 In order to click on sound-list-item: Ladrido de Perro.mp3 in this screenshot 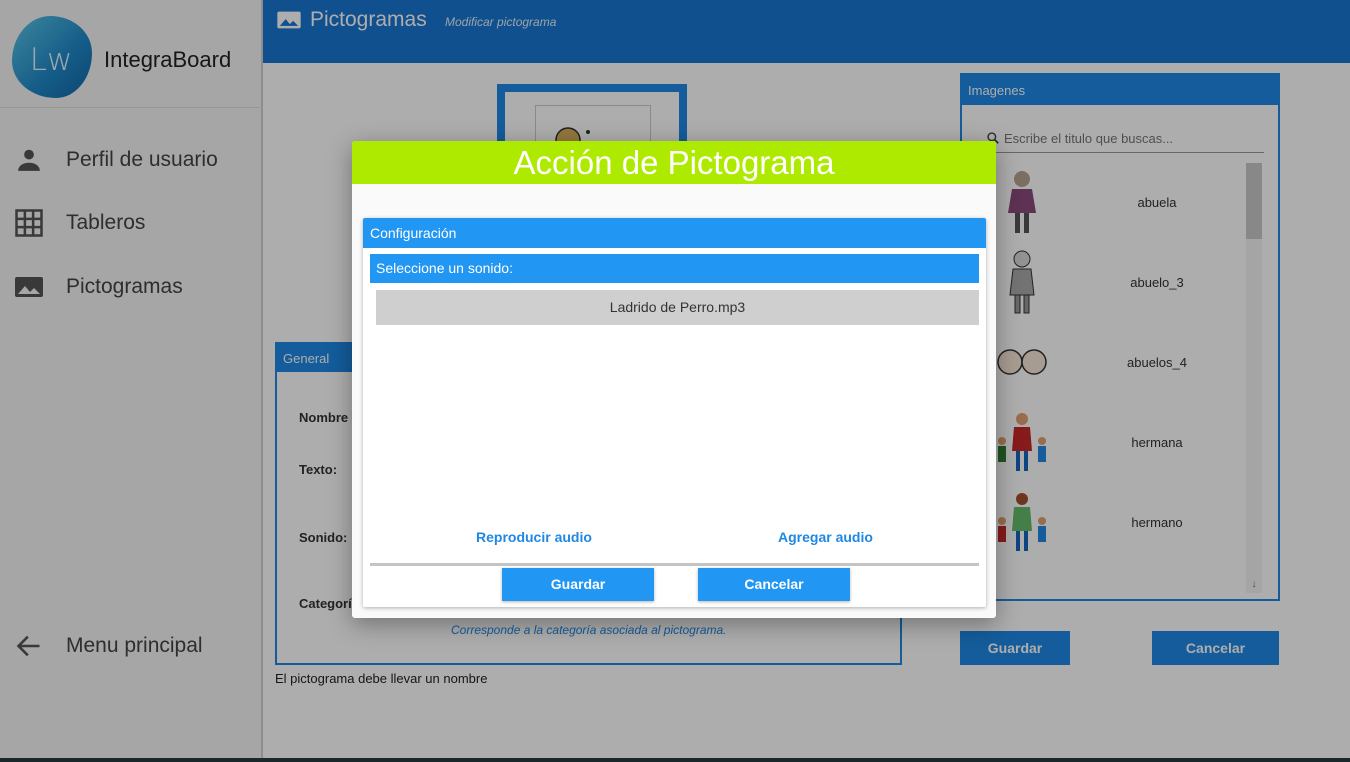, I will do `click(677, 307)`.